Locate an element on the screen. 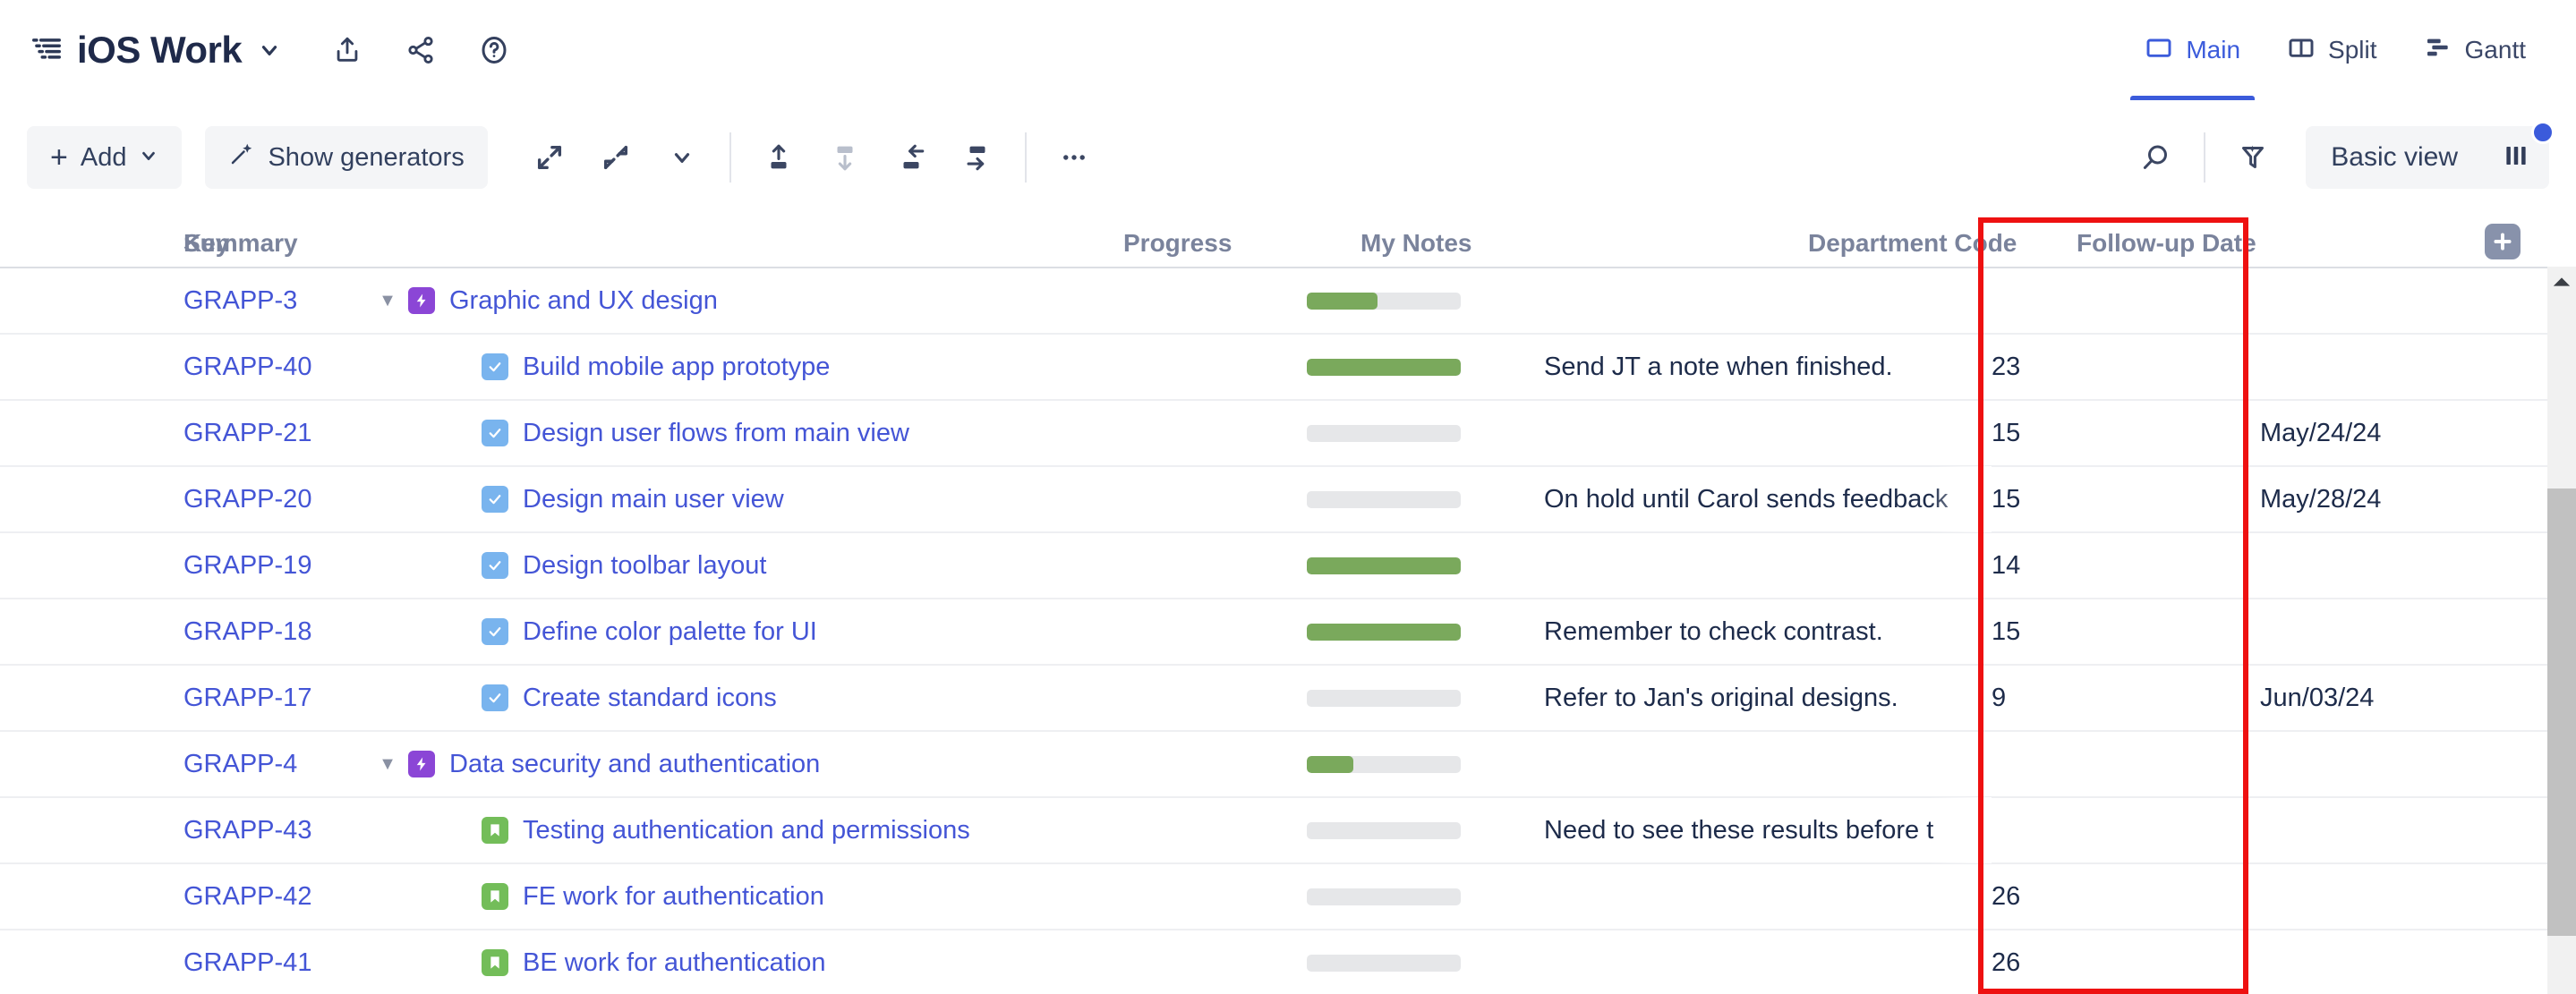  issue-key-link: GRAPP-41 is located at coordinates (183, 962).